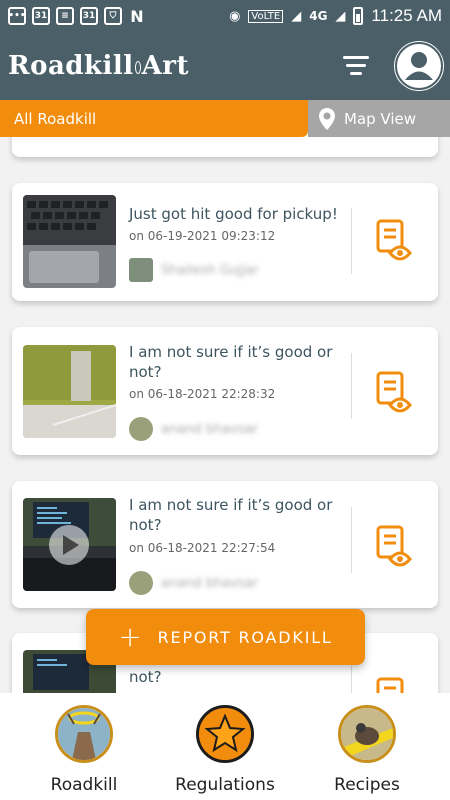  I want to click on volte-indicator: VoLTE, so click(266, 16).